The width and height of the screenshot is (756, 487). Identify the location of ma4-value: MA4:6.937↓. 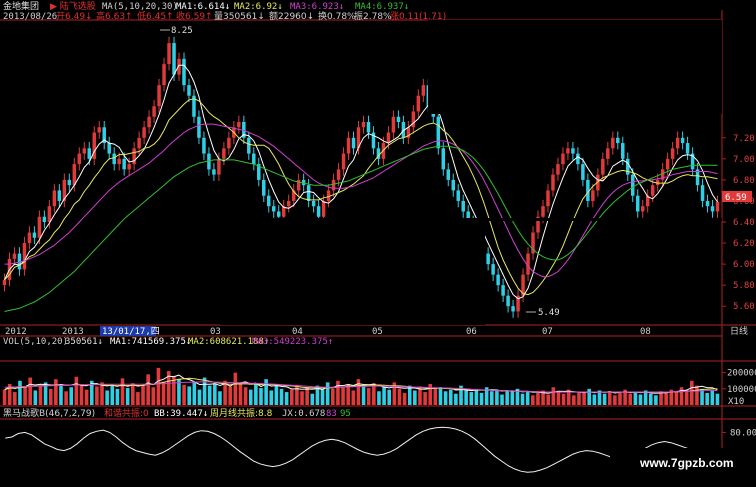
(382, 7).